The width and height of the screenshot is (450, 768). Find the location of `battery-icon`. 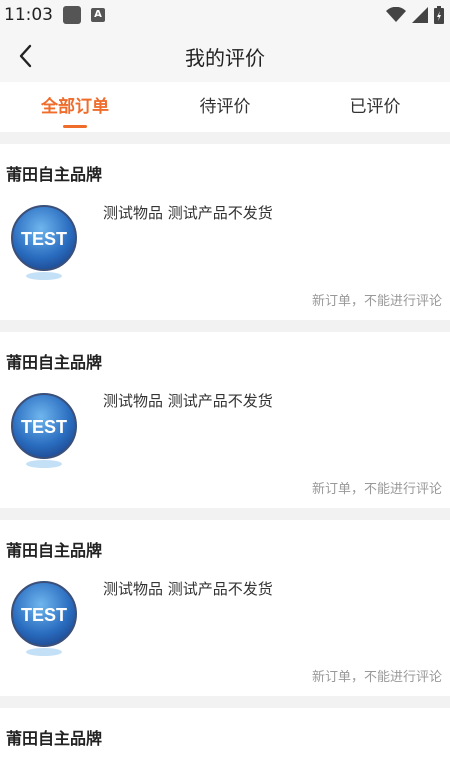

battery-icon is located at coordinates (439, 15).